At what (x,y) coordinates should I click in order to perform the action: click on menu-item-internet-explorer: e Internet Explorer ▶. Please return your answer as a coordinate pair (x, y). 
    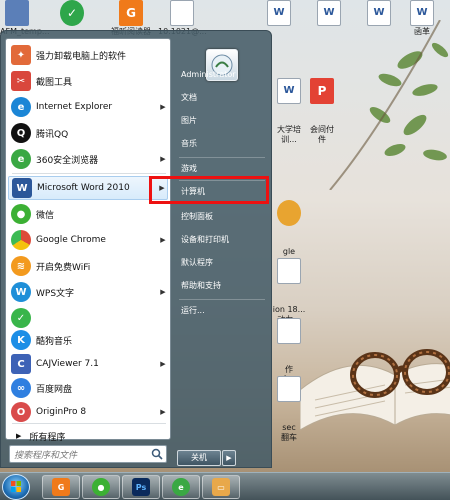
    Looking at the image, I should click on (88, 107).